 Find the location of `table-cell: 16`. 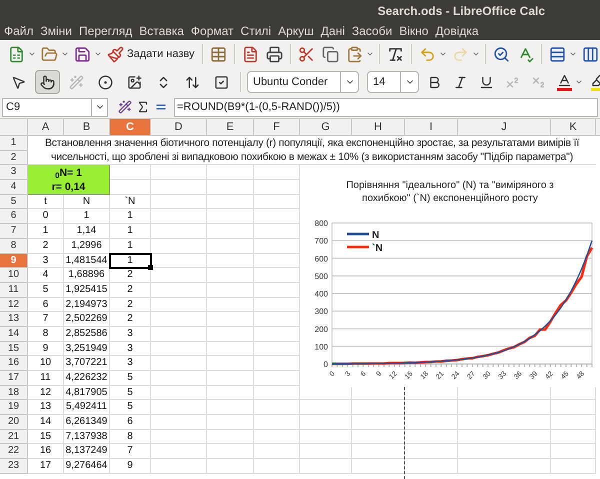

table-cell: 16 is located at coordinates (46, 452).